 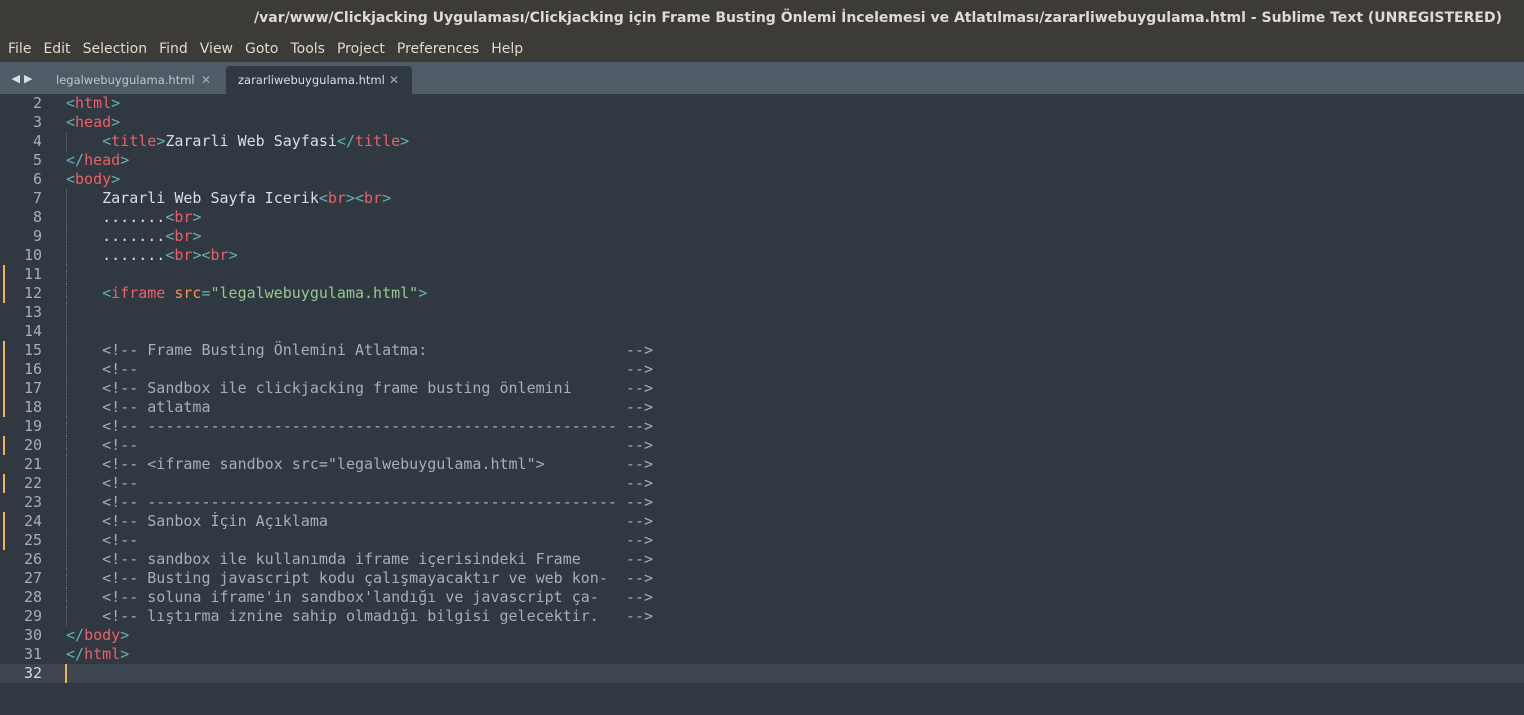 I want to click on menu-goto: Goto, so click(x=261, y=49).